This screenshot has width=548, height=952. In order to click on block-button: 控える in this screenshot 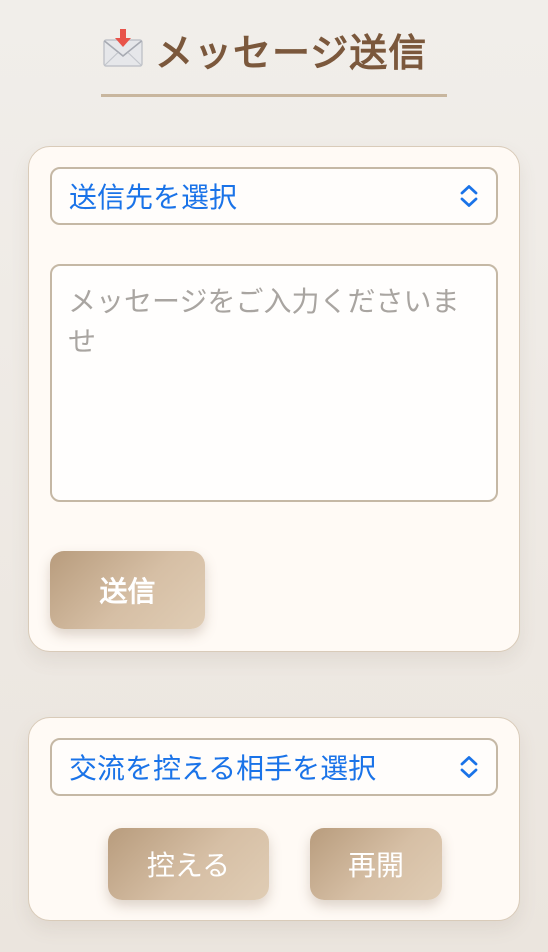, I will do `click(188, 864)`.